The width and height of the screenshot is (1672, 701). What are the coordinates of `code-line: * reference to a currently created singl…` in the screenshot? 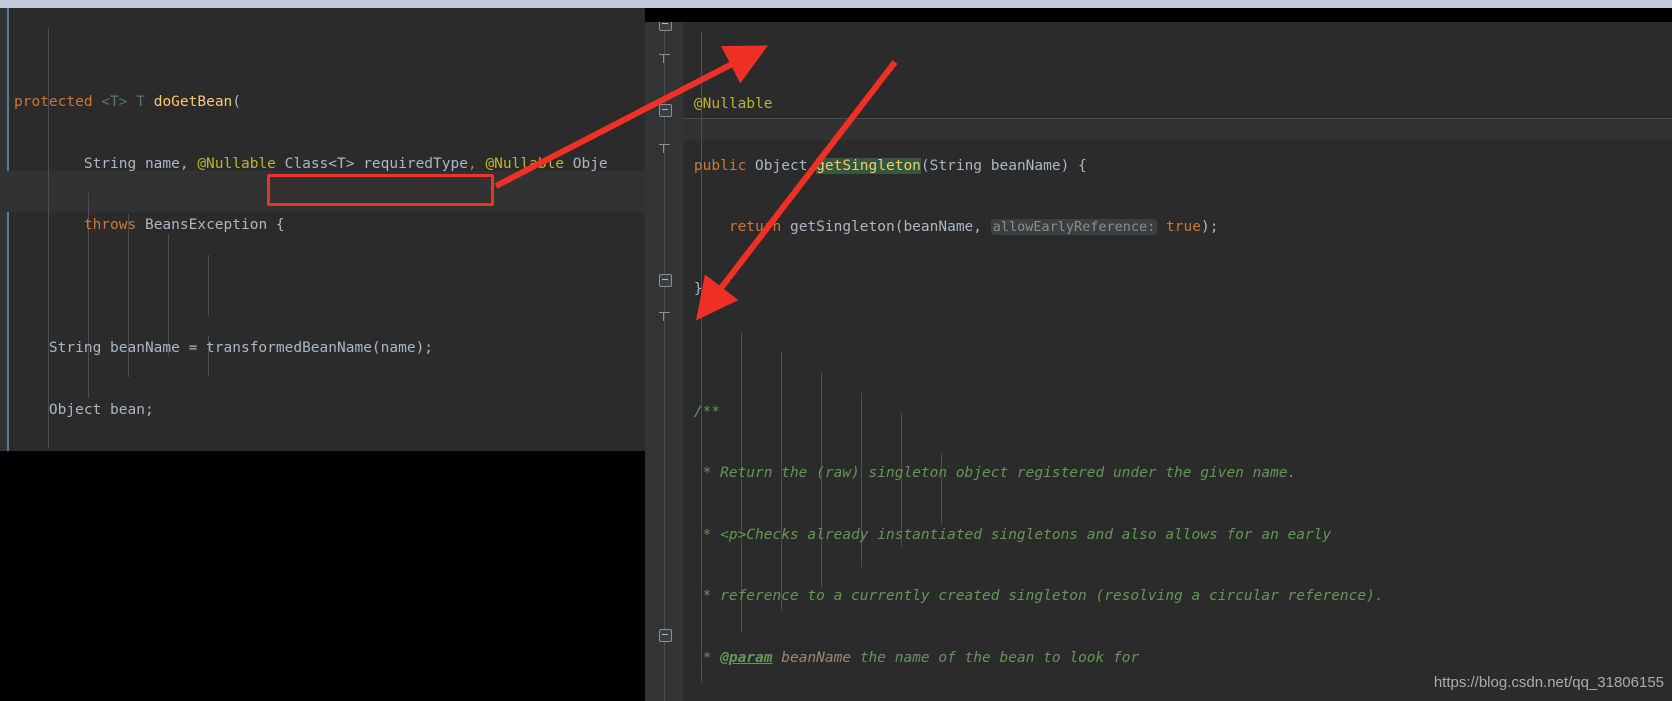 It's located at (1043, 596).